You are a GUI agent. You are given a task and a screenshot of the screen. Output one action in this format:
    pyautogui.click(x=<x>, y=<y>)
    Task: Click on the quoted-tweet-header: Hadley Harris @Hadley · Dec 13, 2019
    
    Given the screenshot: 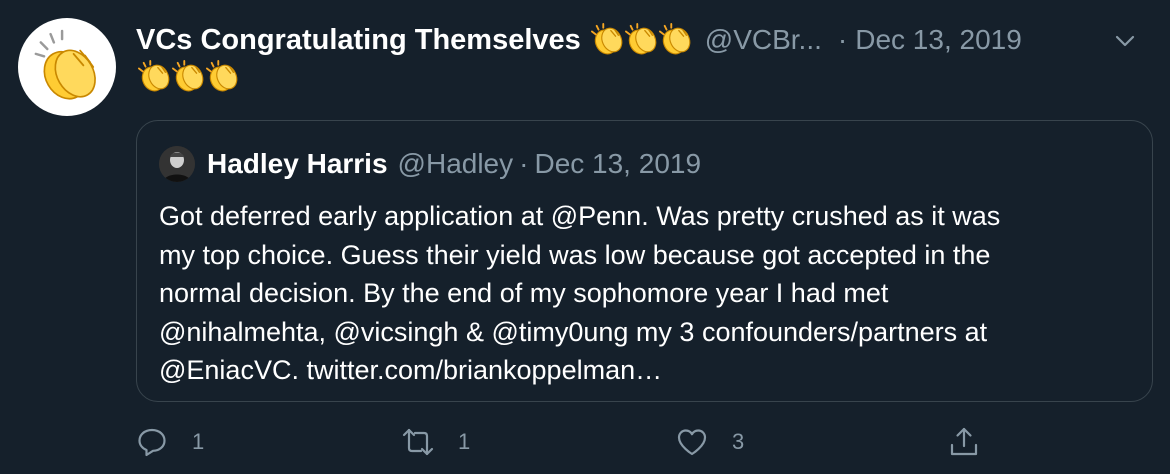 What is the action you would take?
    pyautogui.click(x=430, y=164)
    